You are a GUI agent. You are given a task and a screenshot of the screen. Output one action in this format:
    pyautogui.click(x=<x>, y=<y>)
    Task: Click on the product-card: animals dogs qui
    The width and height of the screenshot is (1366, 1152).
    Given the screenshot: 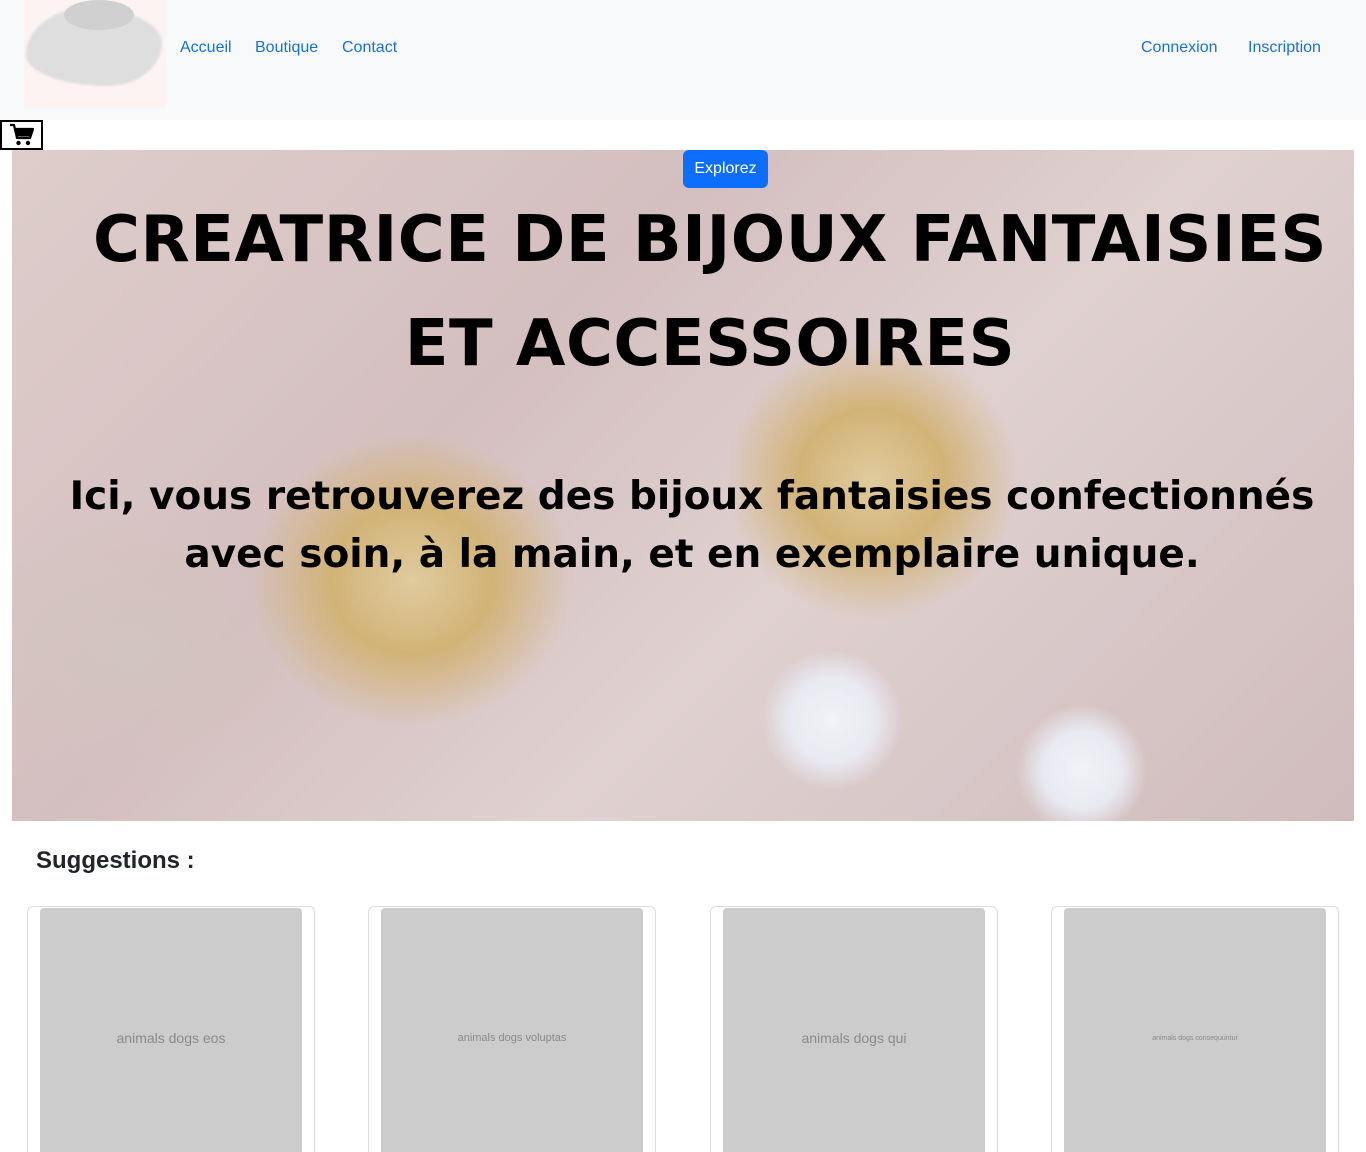 What is the action you would take?
    pyautogui.click(x=854, y=1029)
    